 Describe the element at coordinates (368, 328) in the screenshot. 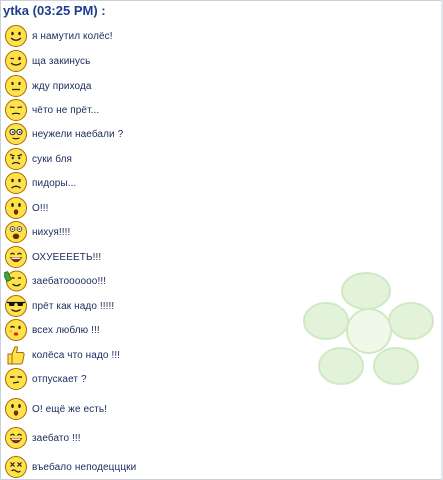

I see `flower-watermark-icon` at that location.